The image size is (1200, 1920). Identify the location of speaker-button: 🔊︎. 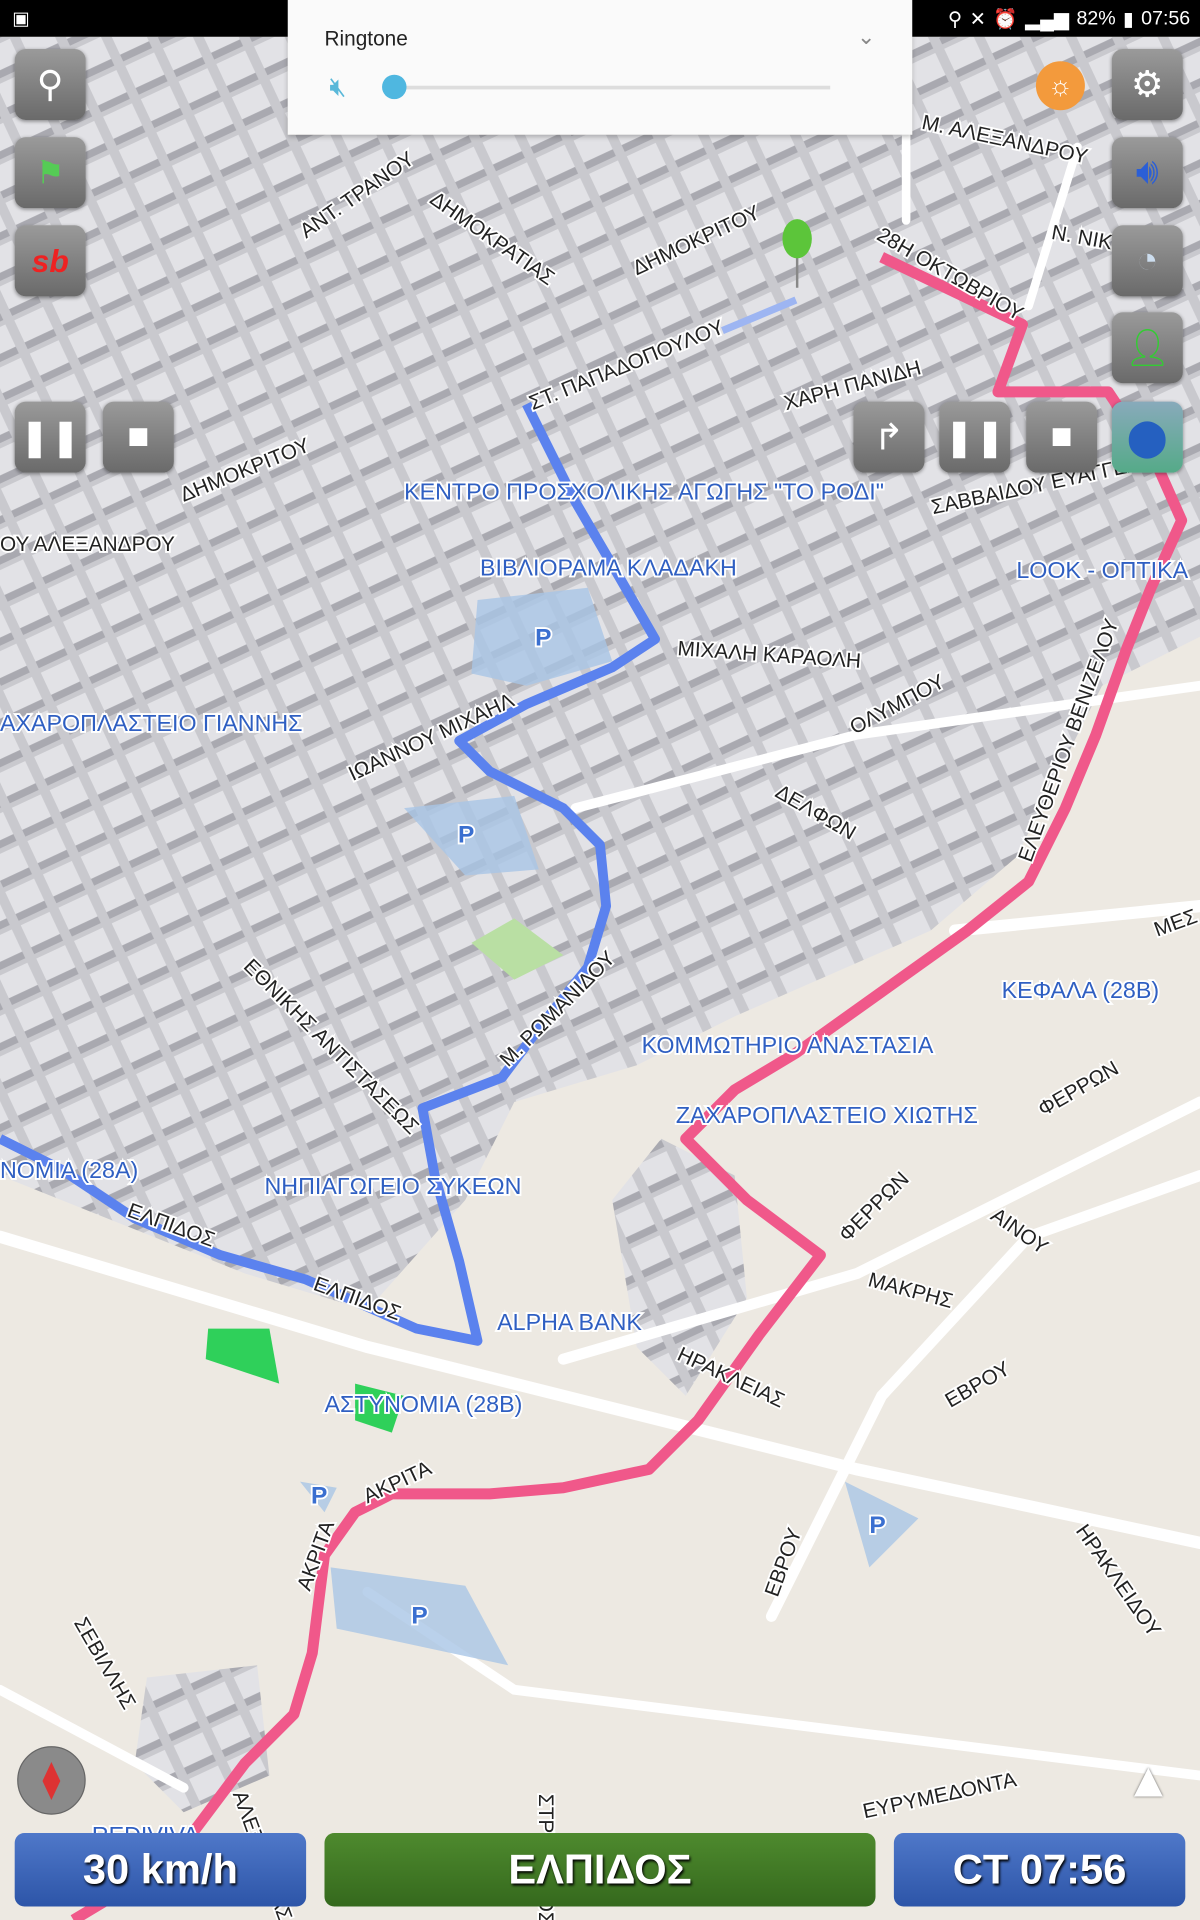
(1147, 173).